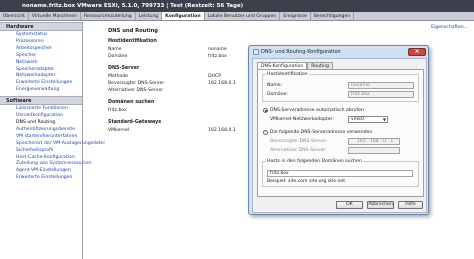 The width and height of the screenshot is (474, 259). I want to click on cancel-button: Abbrechen, so click(380, 205).